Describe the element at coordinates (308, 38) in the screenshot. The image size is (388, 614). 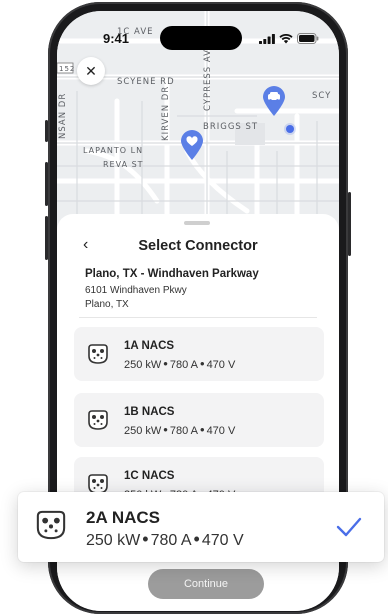
I see `battery-icon` at that location.